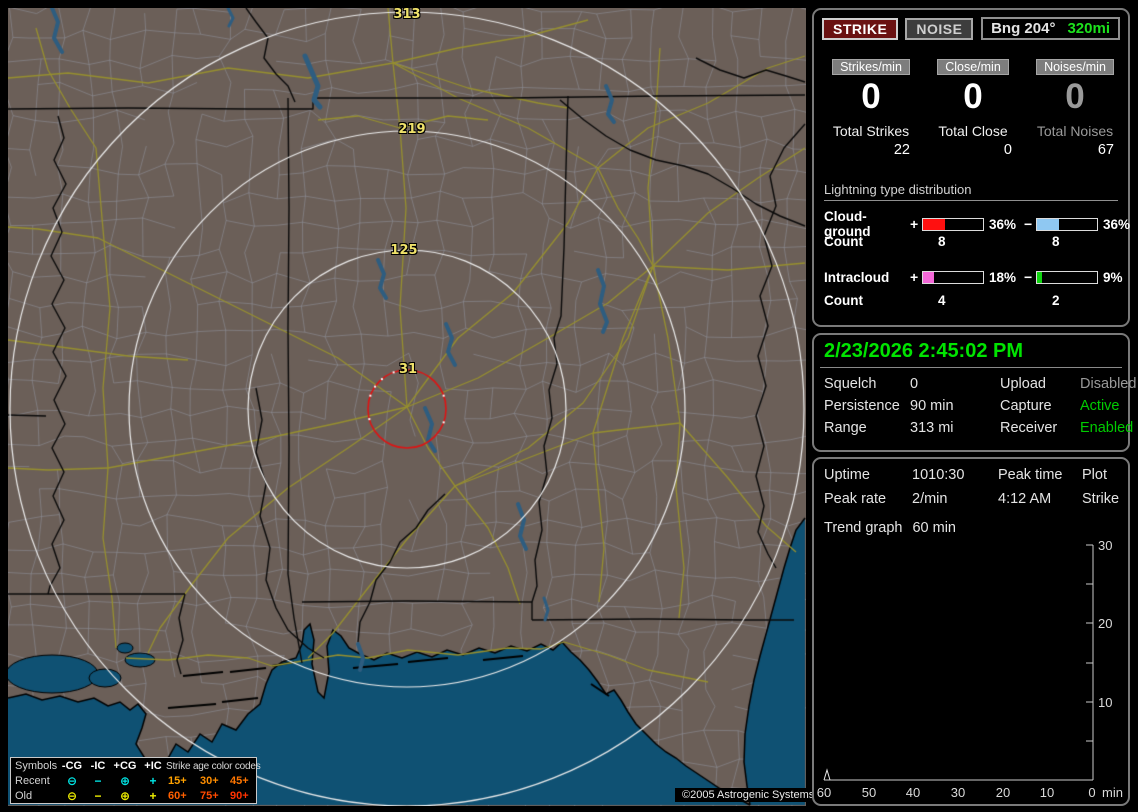  What do you see at coordinates (407, 14) in the screenshot?
I see `range-ring-label-313: 313` at bounding box center [407, 14].